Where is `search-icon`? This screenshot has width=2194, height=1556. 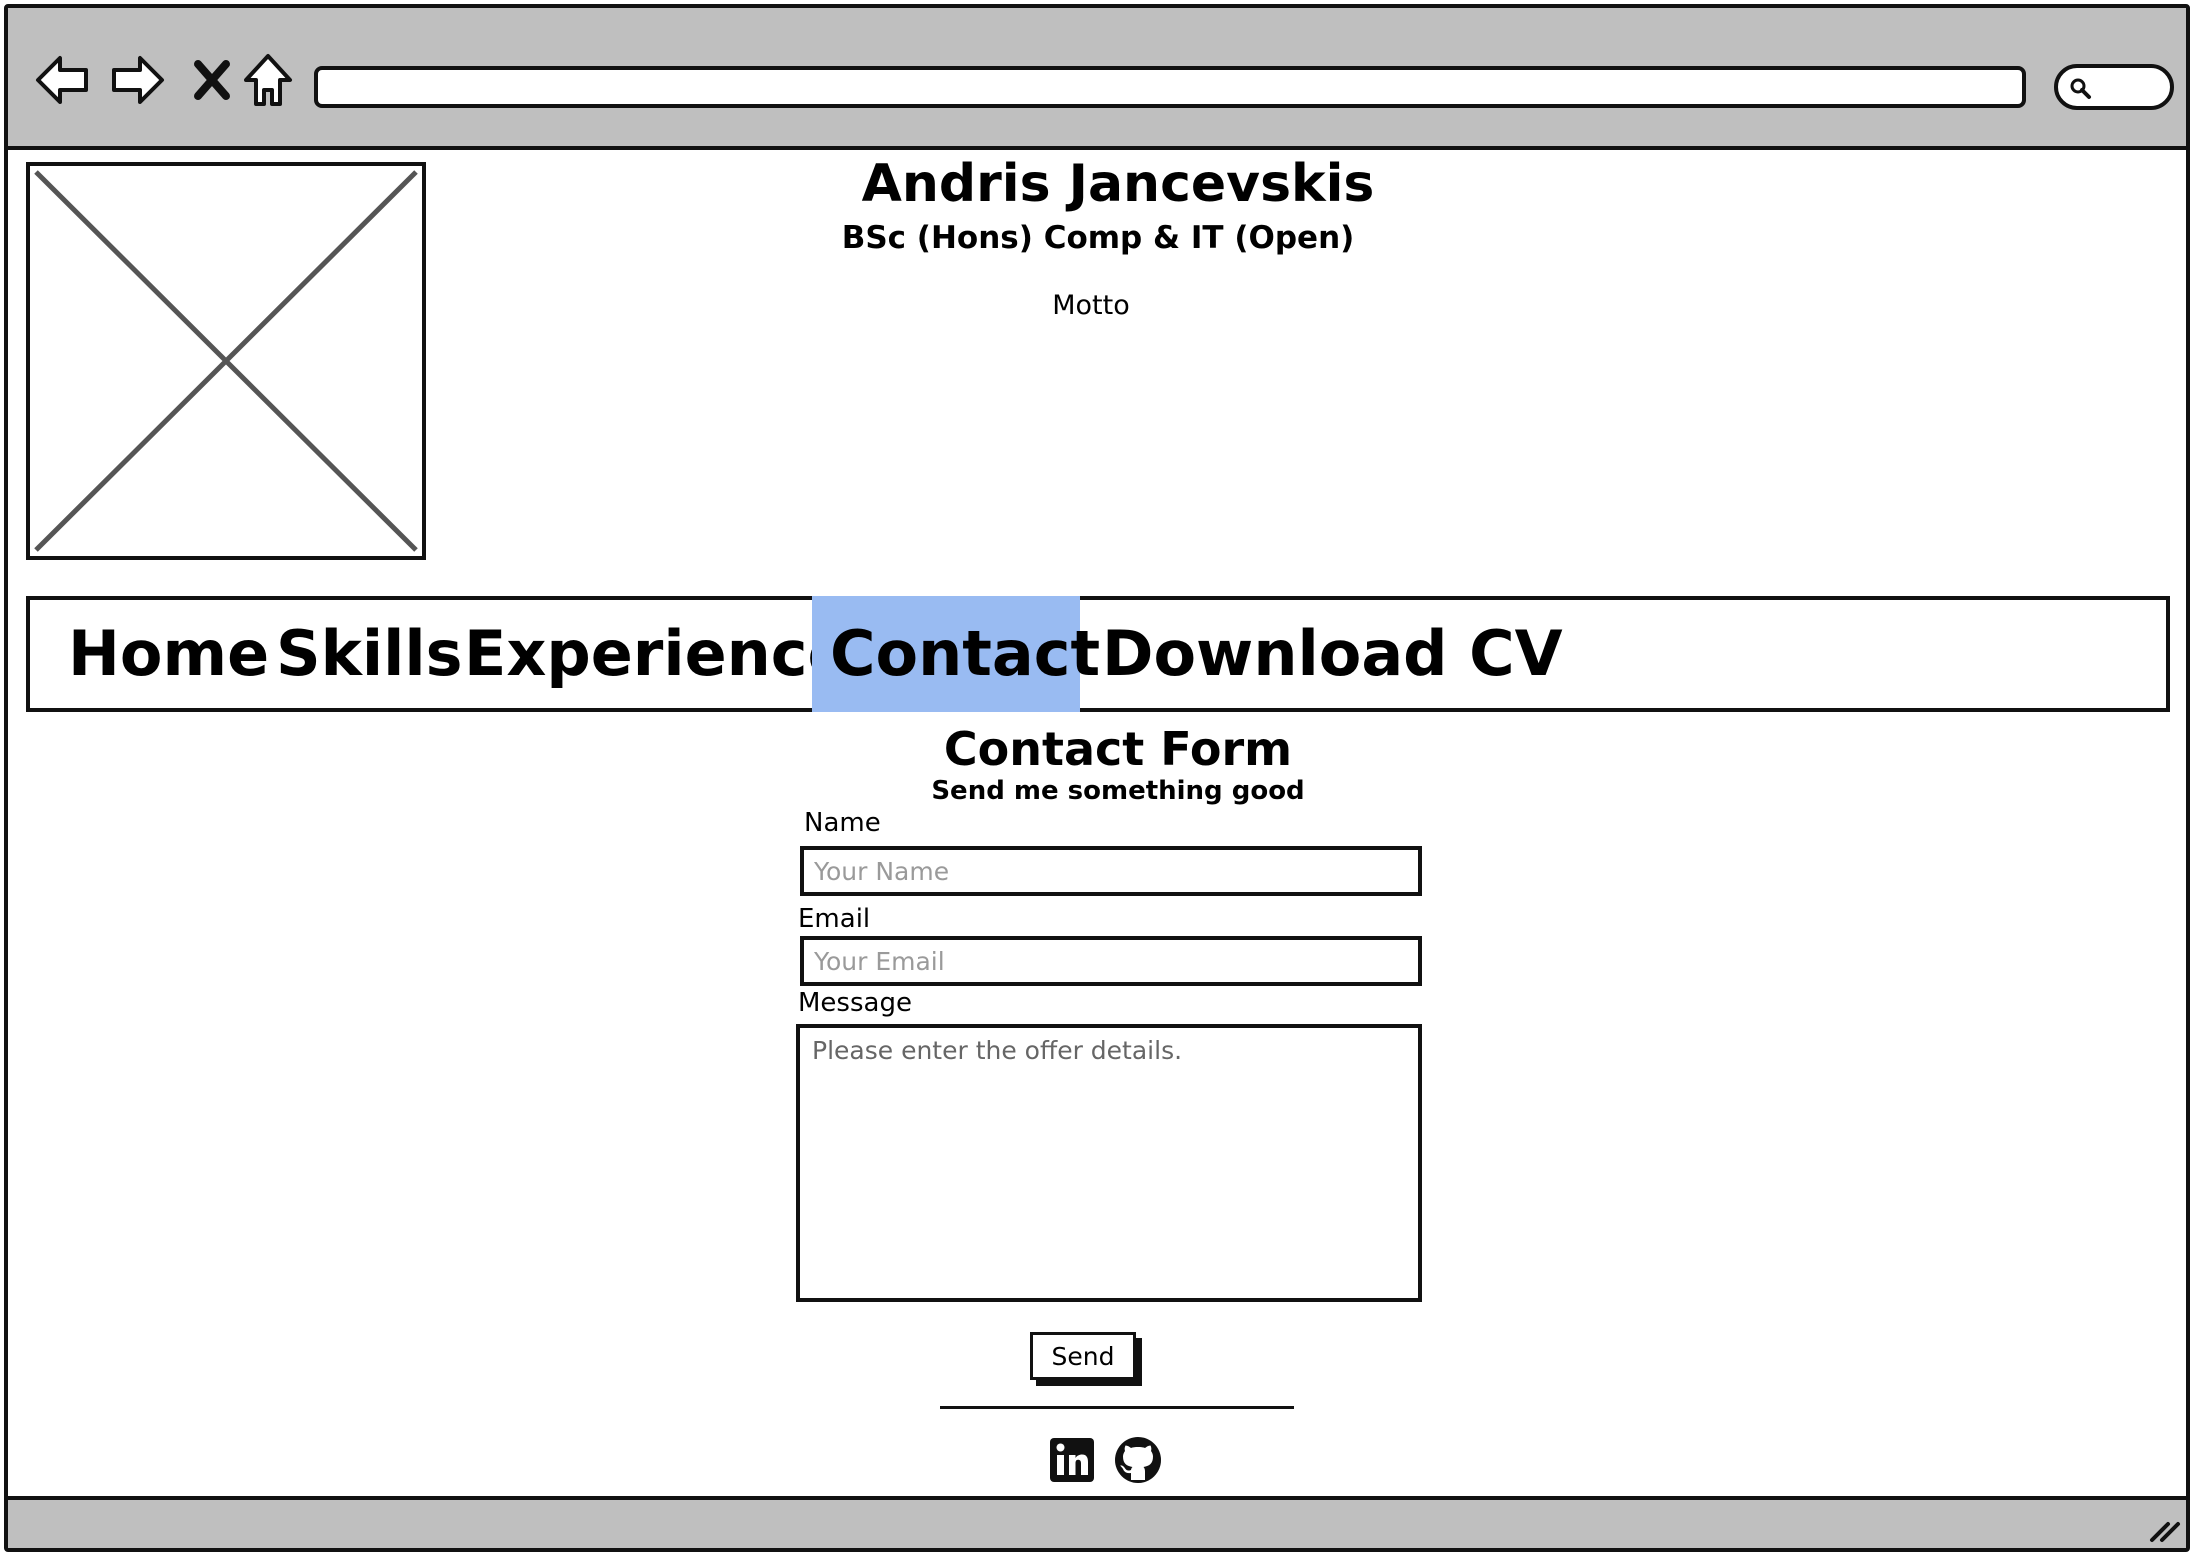 search-icon is located at coordinates (2080, 88).